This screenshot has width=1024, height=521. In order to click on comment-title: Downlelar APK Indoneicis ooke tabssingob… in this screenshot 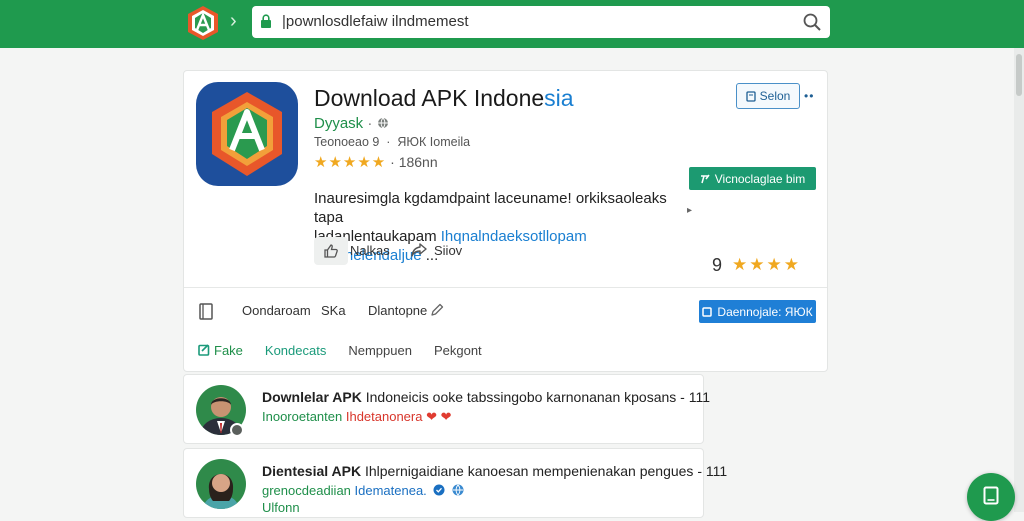, I will do `click(486, 397)`.